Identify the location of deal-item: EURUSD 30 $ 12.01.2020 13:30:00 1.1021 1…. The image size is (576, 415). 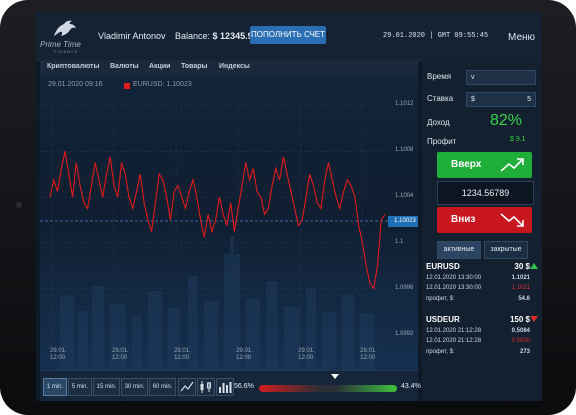
(482, 286).